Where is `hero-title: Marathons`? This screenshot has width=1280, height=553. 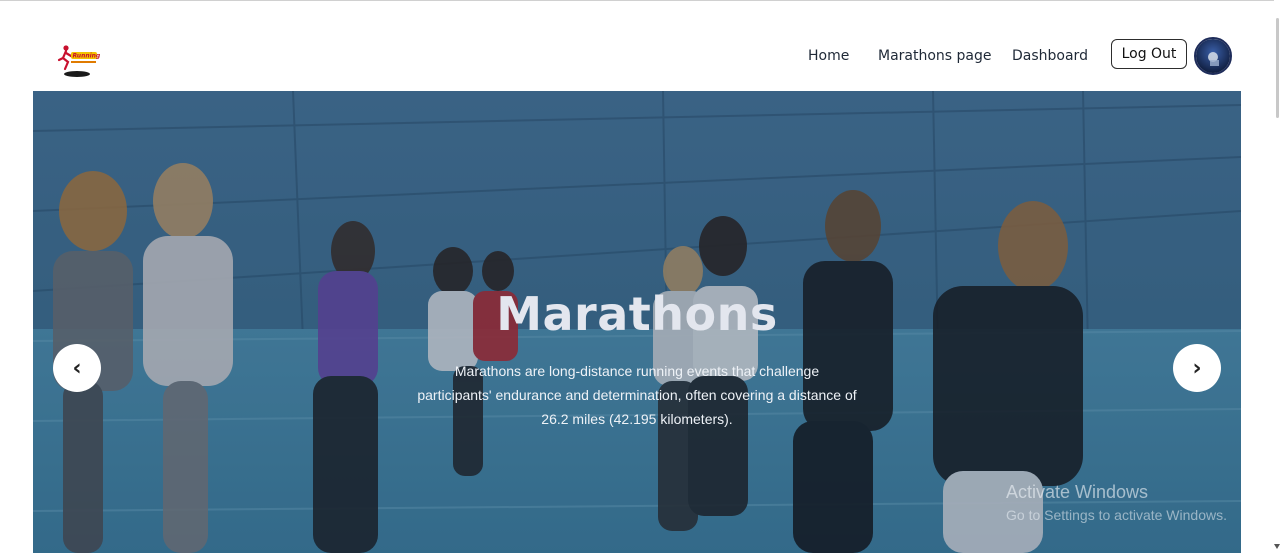
hero-title: Marathons is located at coordinates (637, 314).